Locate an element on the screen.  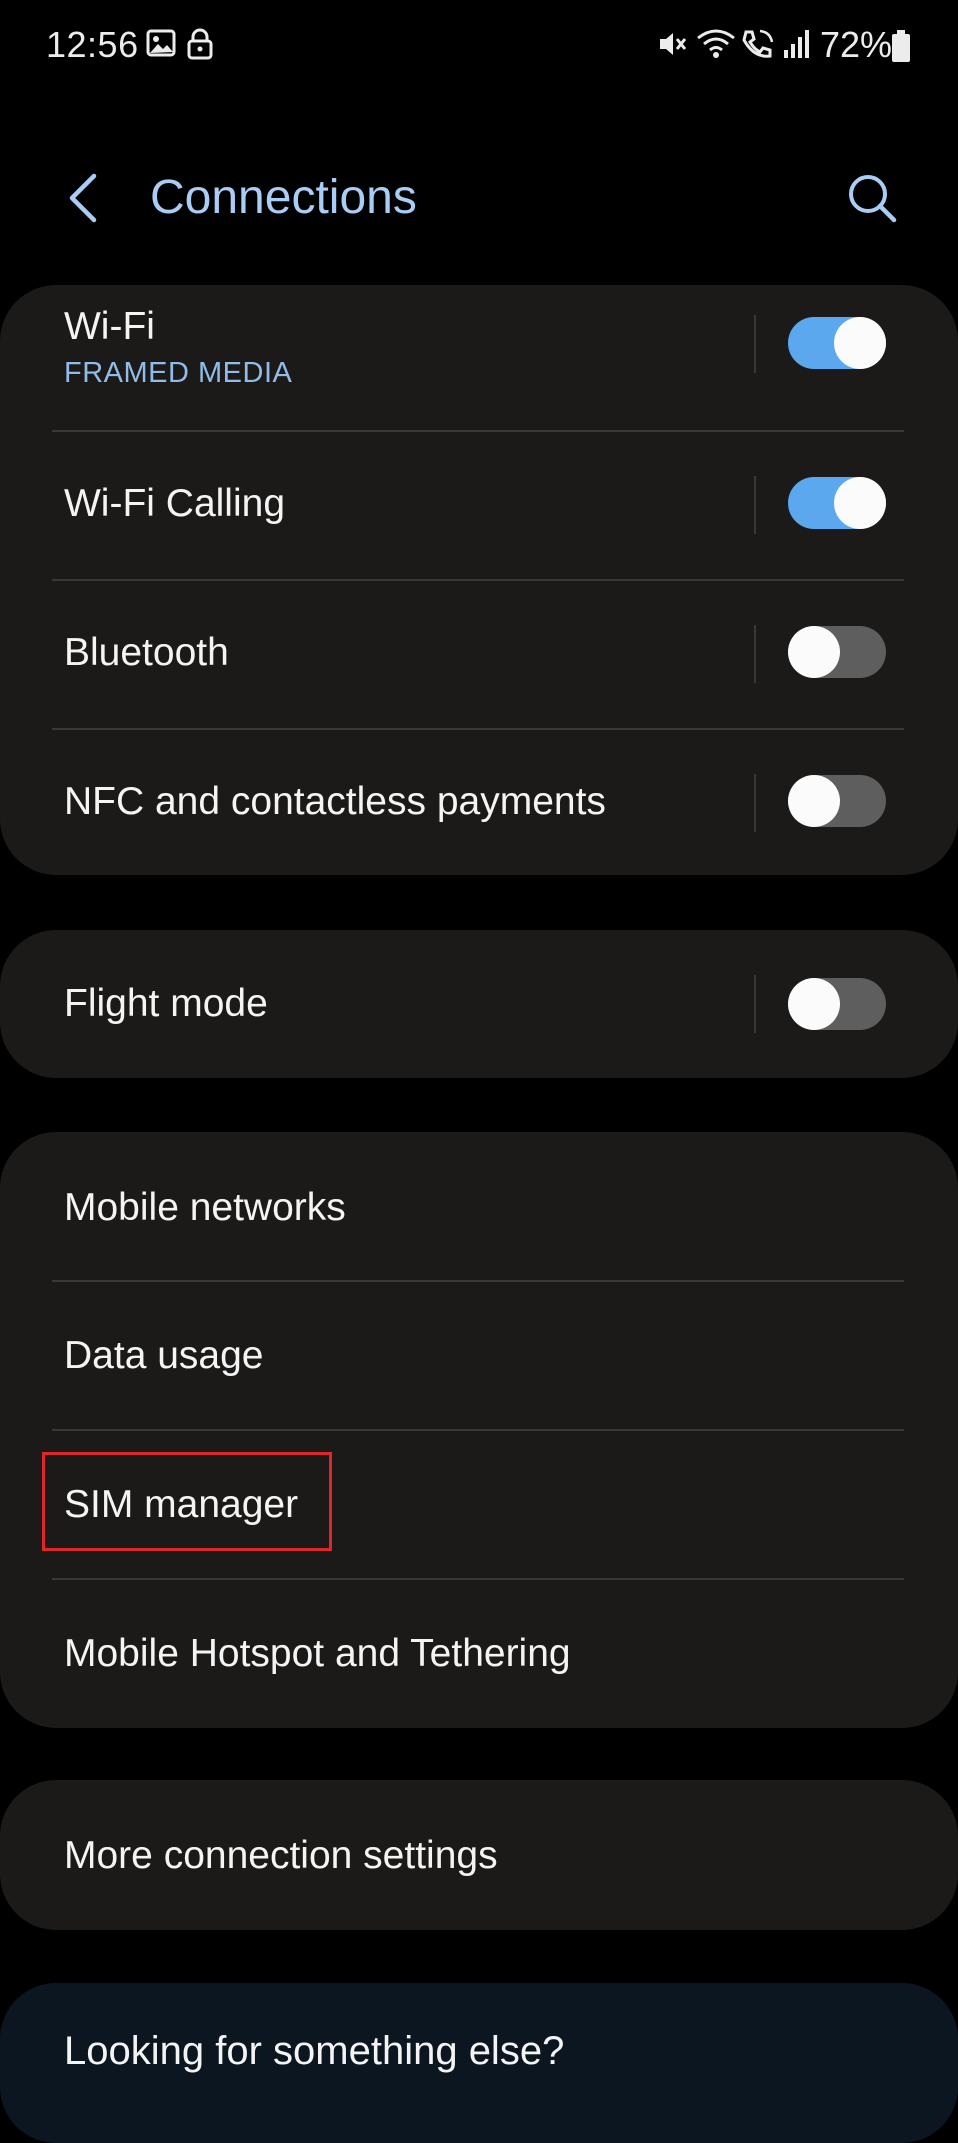
mobile-networks-row: Mobile networks is located at coordinates (479, 1206).